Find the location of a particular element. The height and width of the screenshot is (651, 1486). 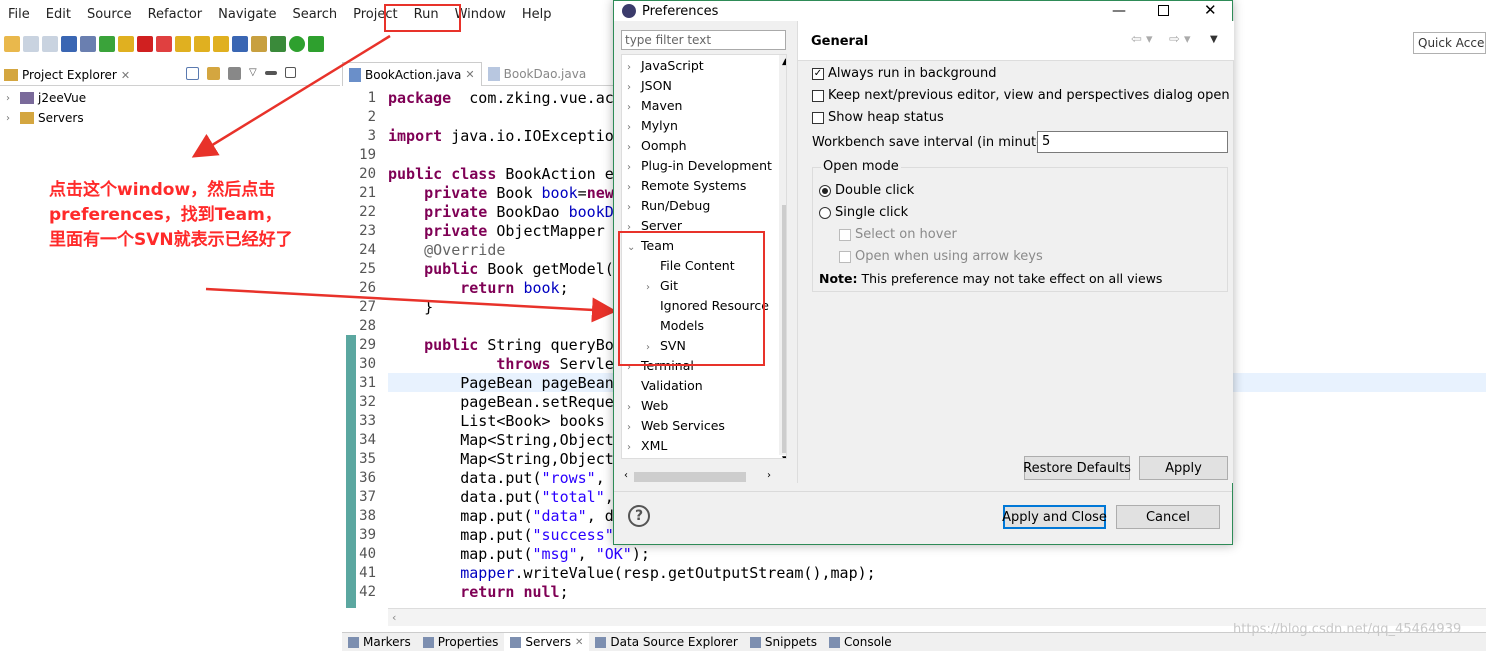

tree-scroll-thumb is located at coordinates (784, 329).